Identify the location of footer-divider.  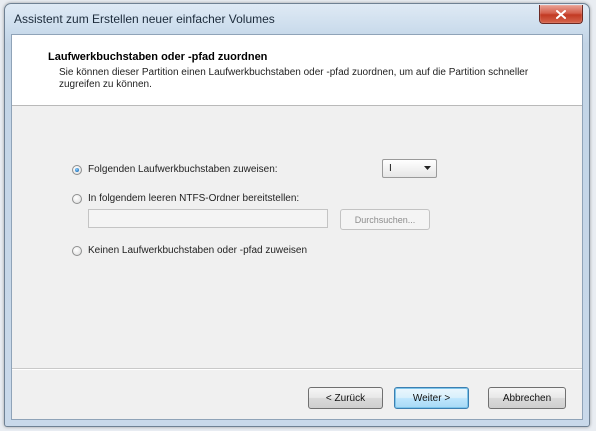
(297, 369).